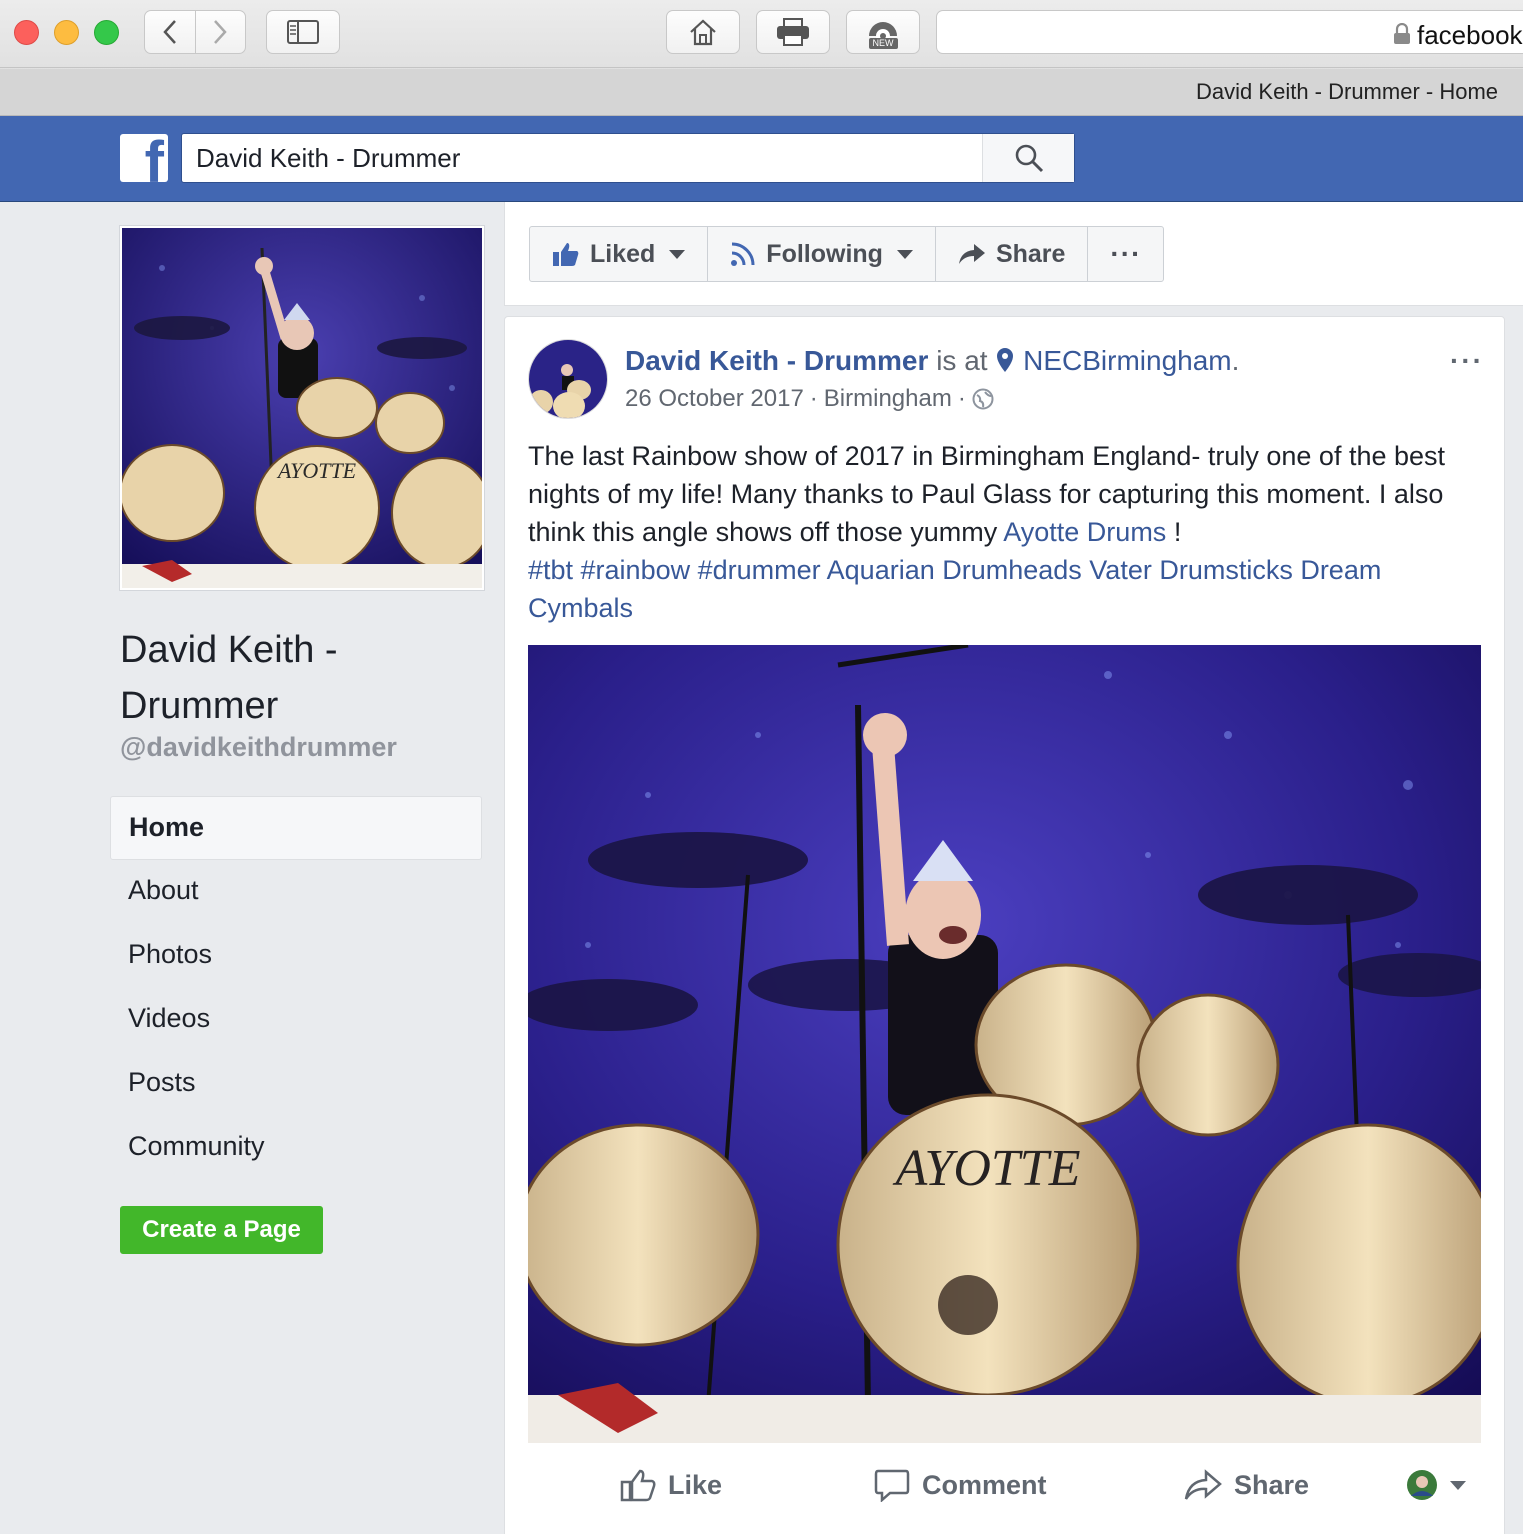 This screenshot has height=1534, width=1523. What do you see at coordinates (566, 254) in the screenshot?
I see `thumbs-up-icon` at bounding box center [566, 254].